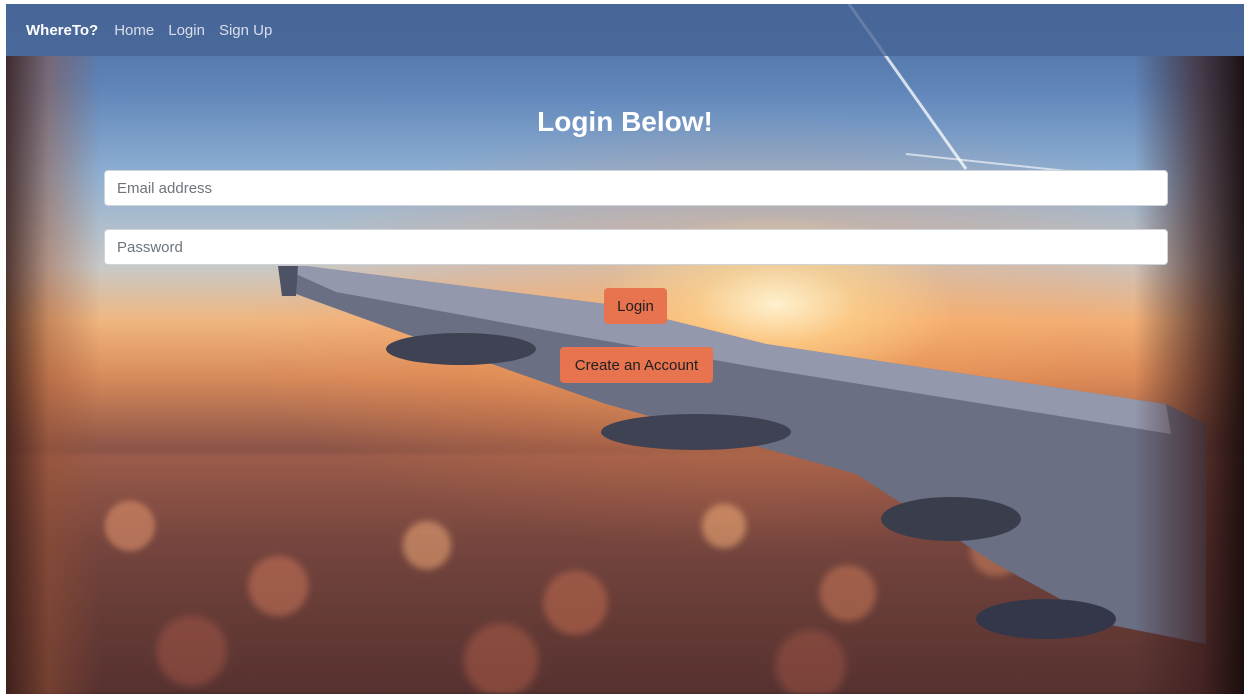  Describe the element at coordinates (62, 30) in the screenshot. I see `brand-link: WhereTo?` at that location.